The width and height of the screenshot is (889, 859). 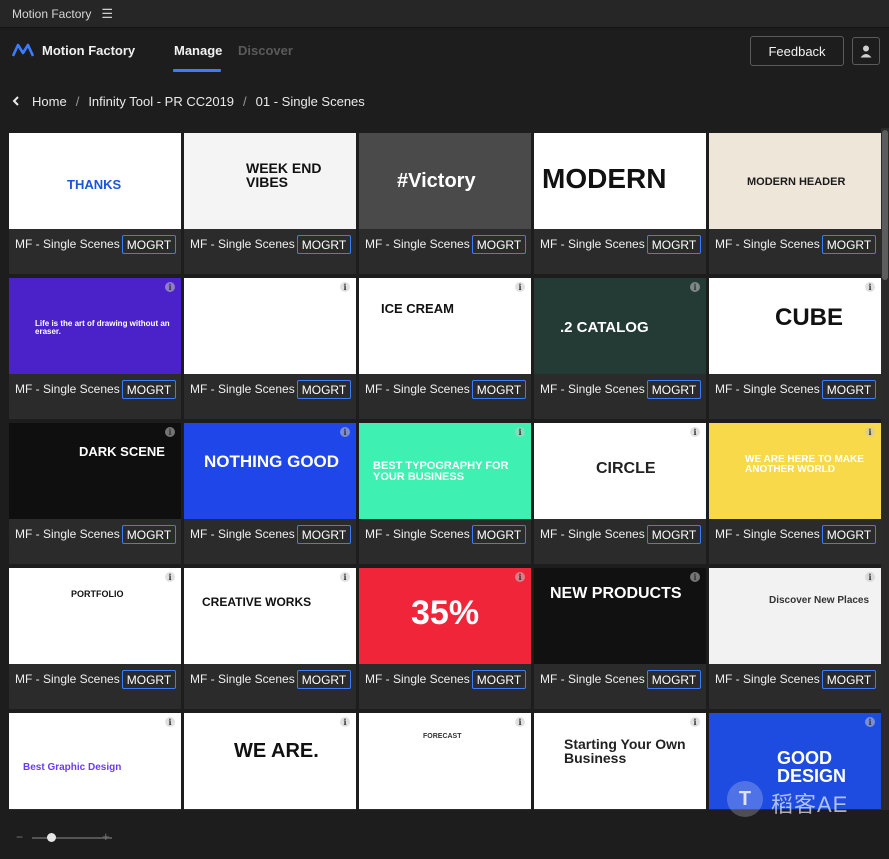 What do you see at coordinates (272, 461) in the screenshot?
I see `thumbnail-text: NOTHING GOOD` at bounding box center [272, 461].